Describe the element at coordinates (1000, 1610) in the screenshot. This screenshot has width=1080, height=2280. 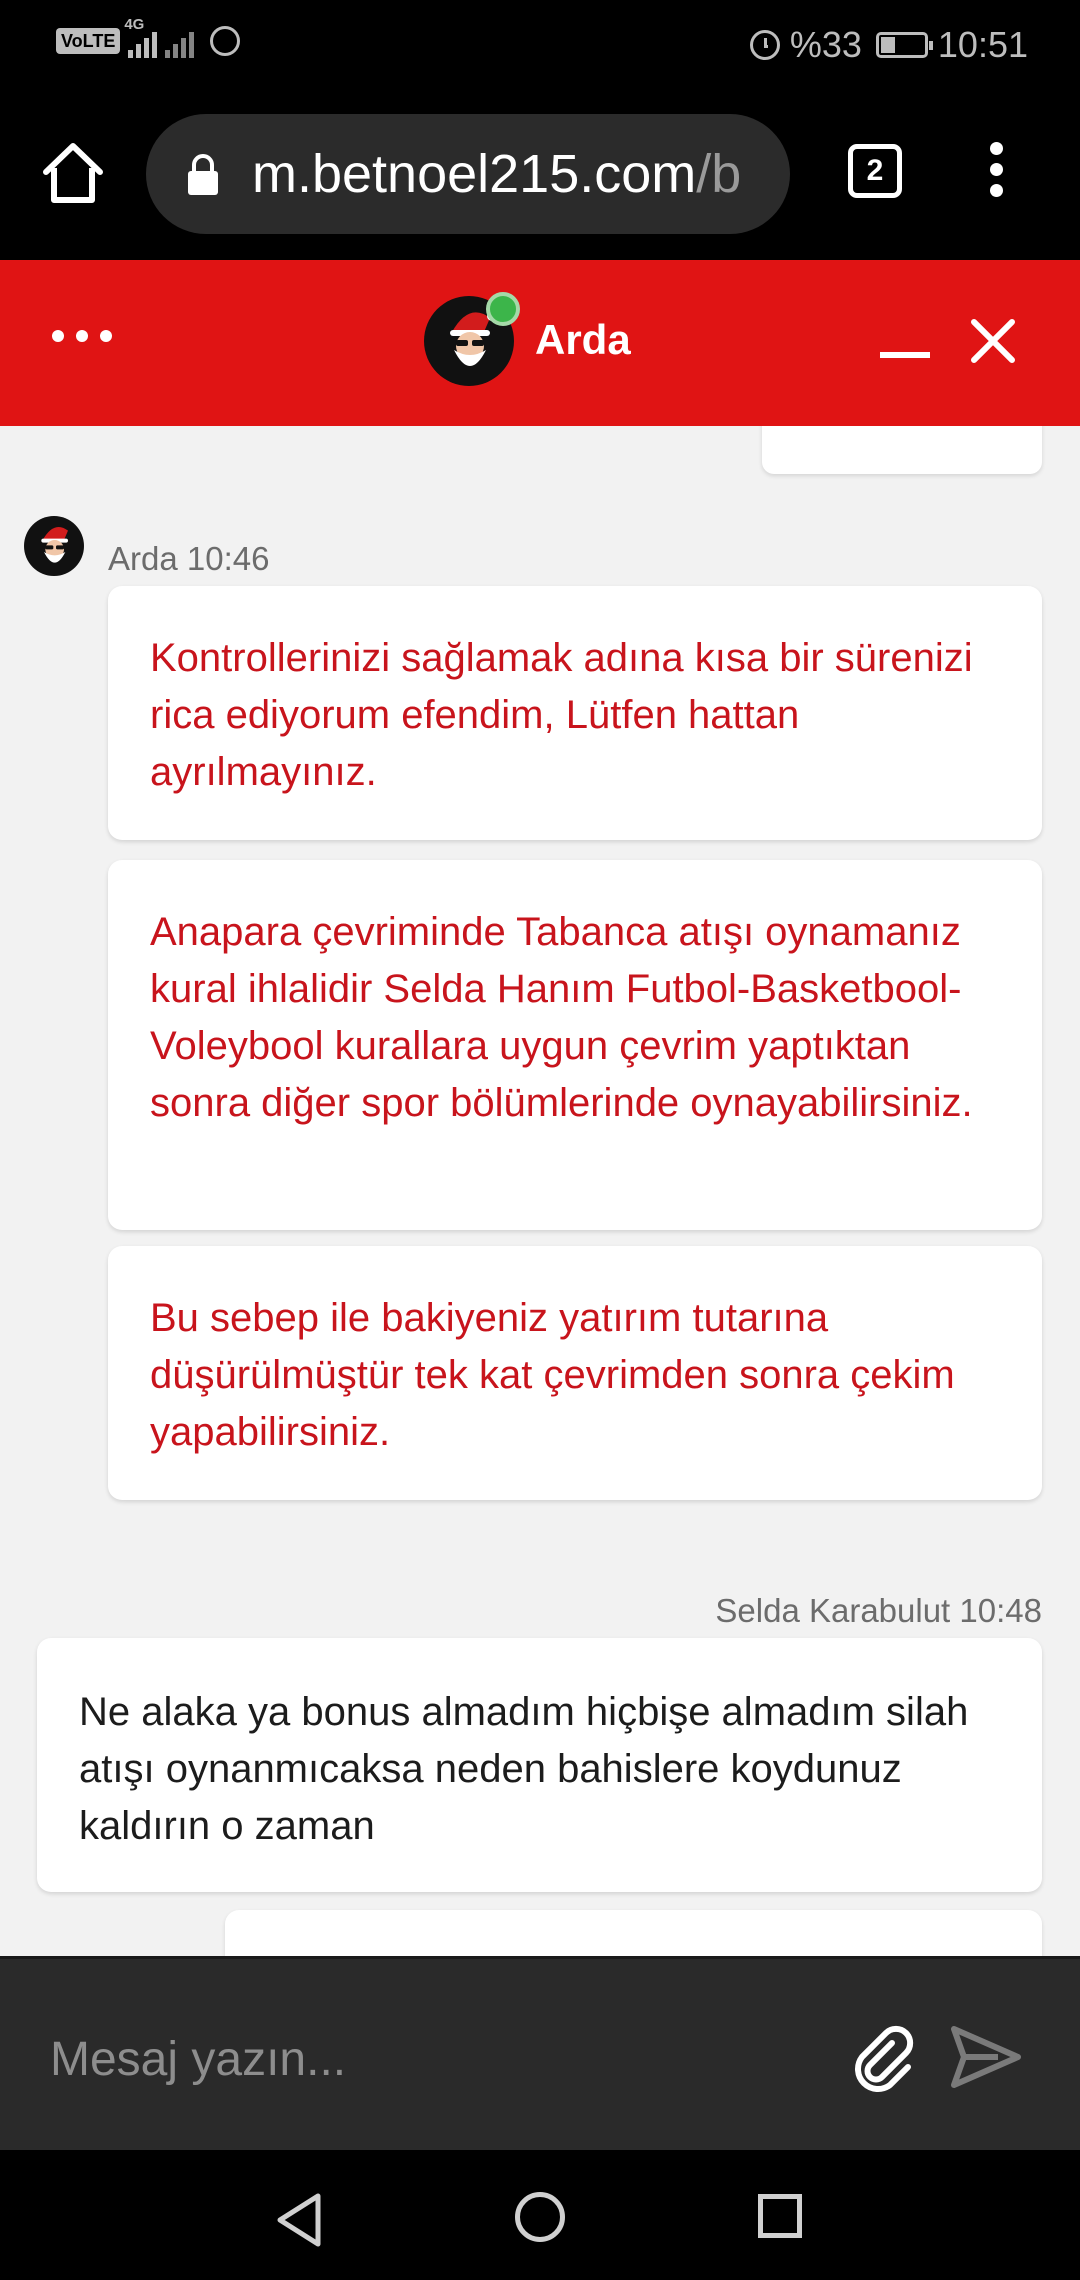
I see `message-time: 10:48` at that location.